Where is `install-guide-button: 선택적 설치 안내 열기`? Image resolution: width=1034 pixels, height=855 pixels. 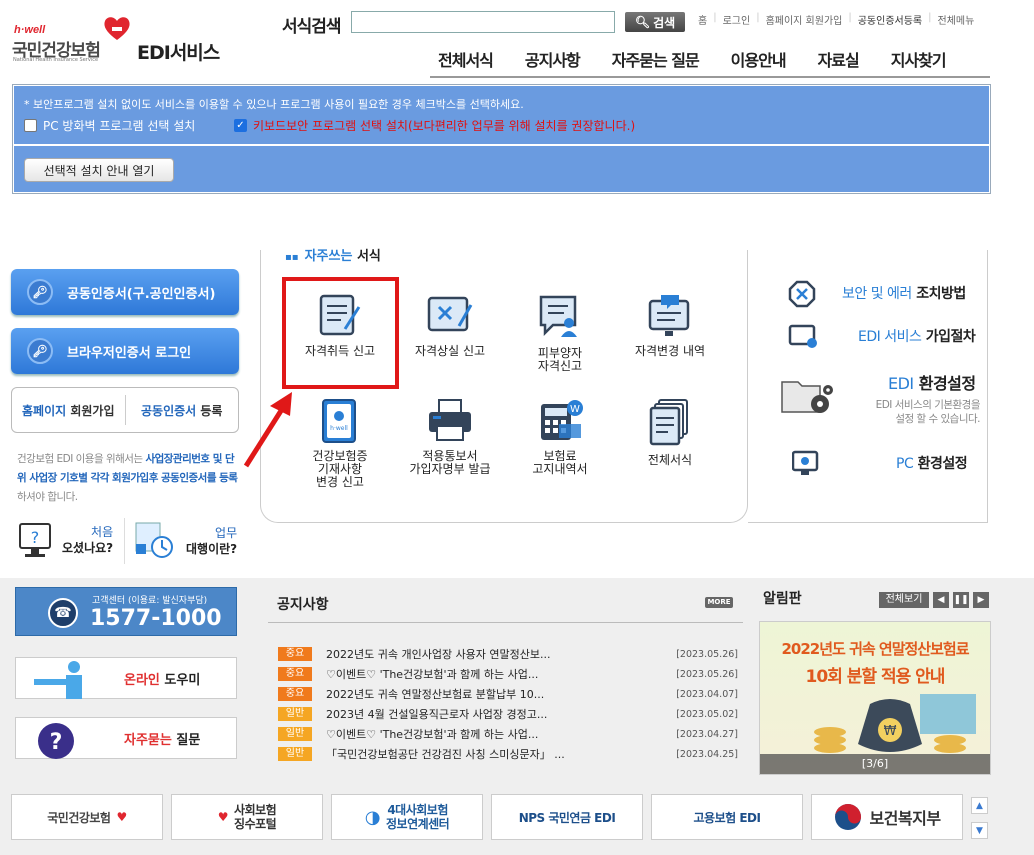
install-guide-button: 선택적 설치 안내 열기 is located at coordinates (99, 170).